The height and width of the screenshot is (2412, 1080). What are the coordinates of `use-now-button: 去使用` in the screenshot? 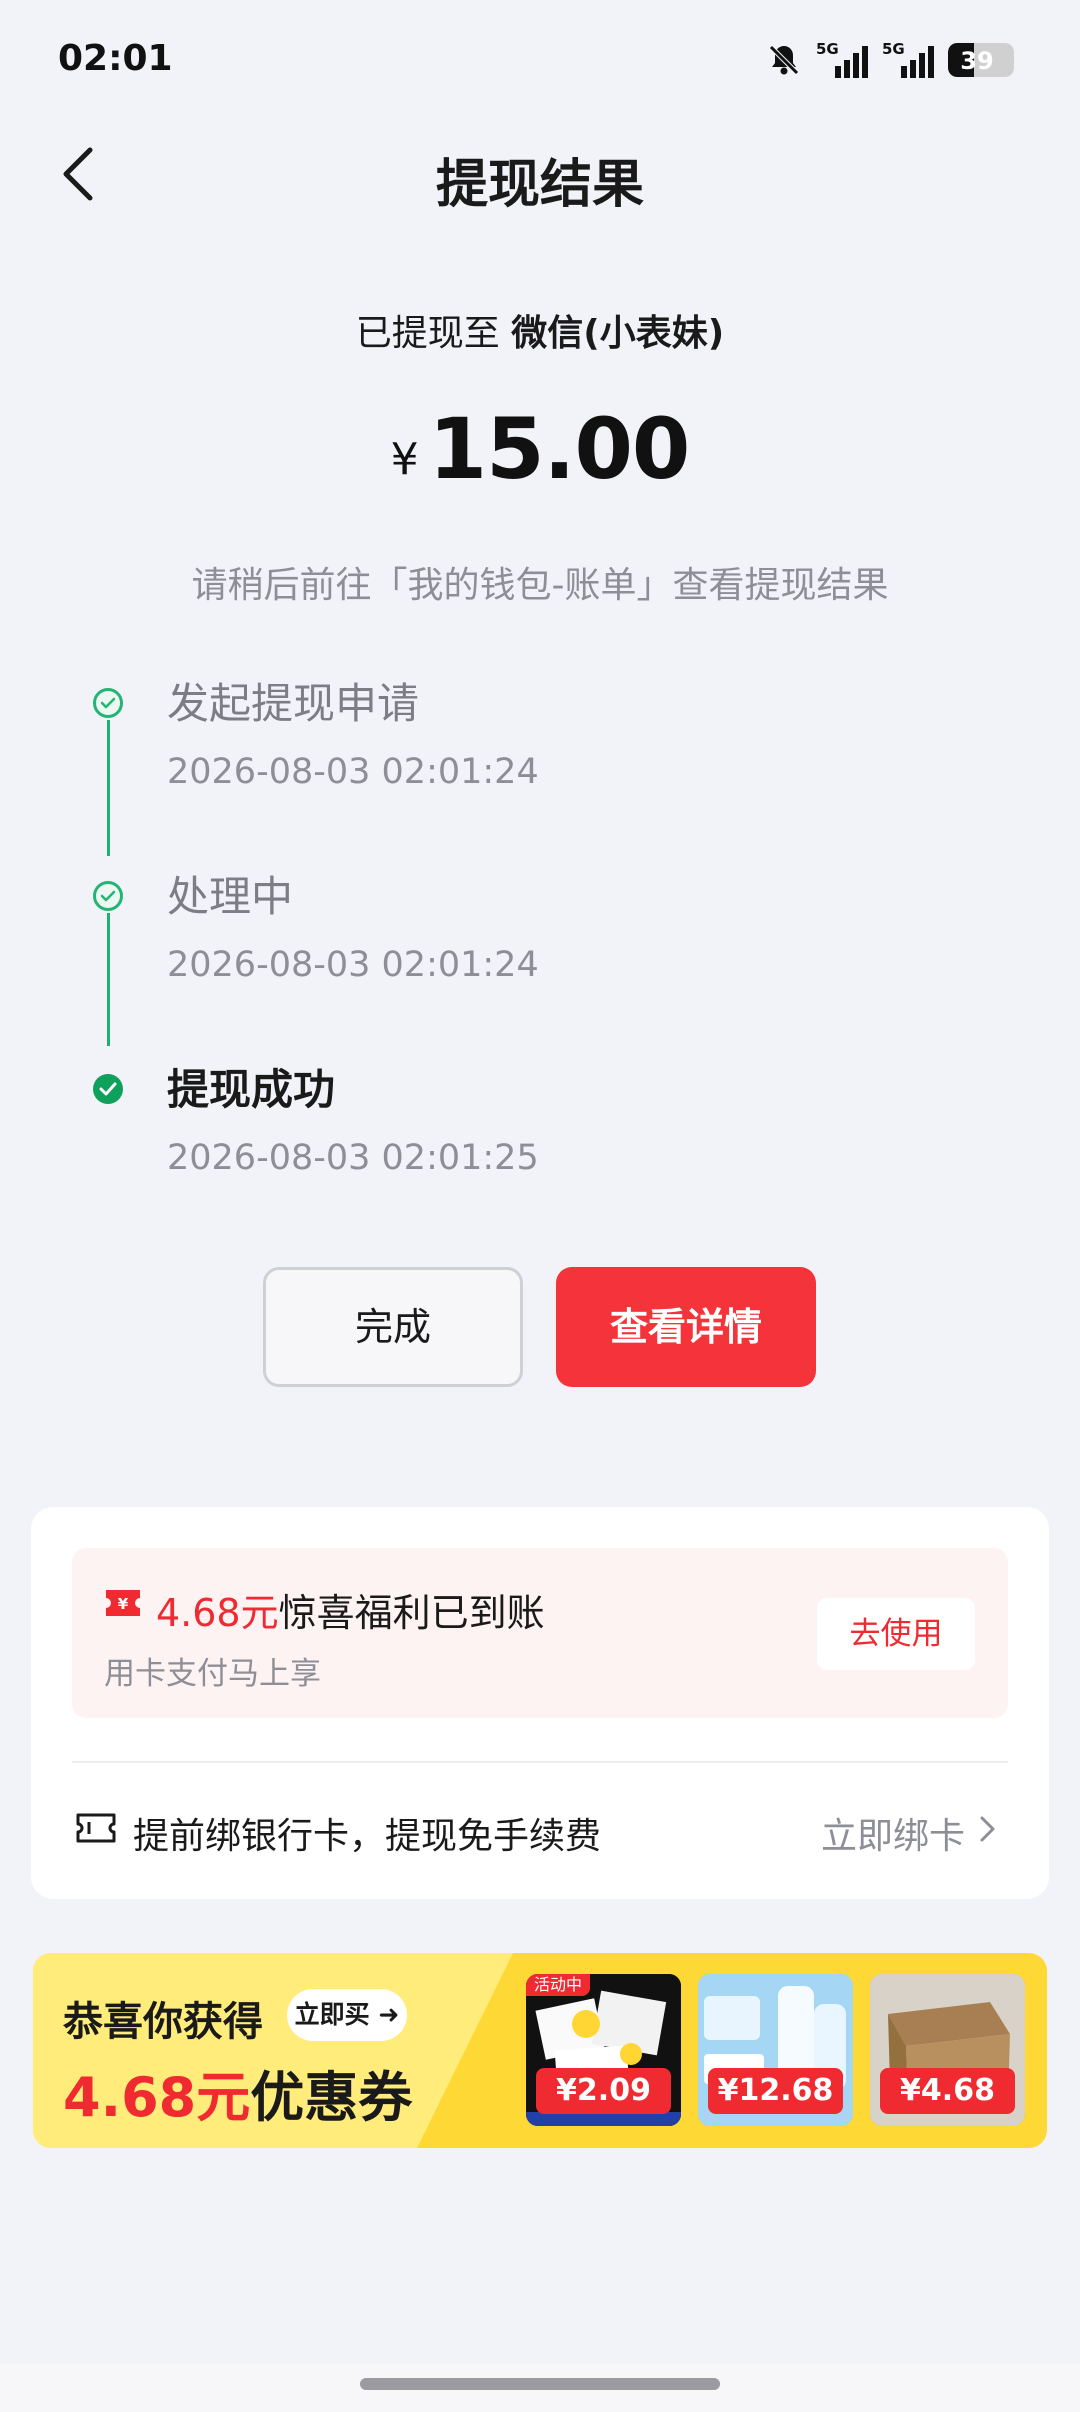 It's located at (896, 1634).